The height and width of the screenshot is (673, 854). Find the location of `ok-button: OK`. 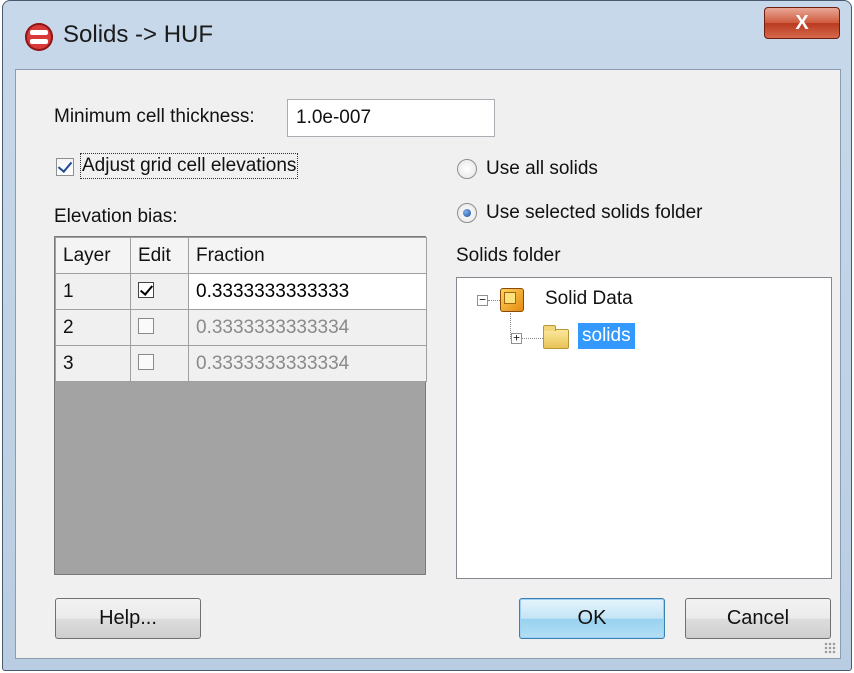

ok-button: OK is located at coordinates (592, 618).